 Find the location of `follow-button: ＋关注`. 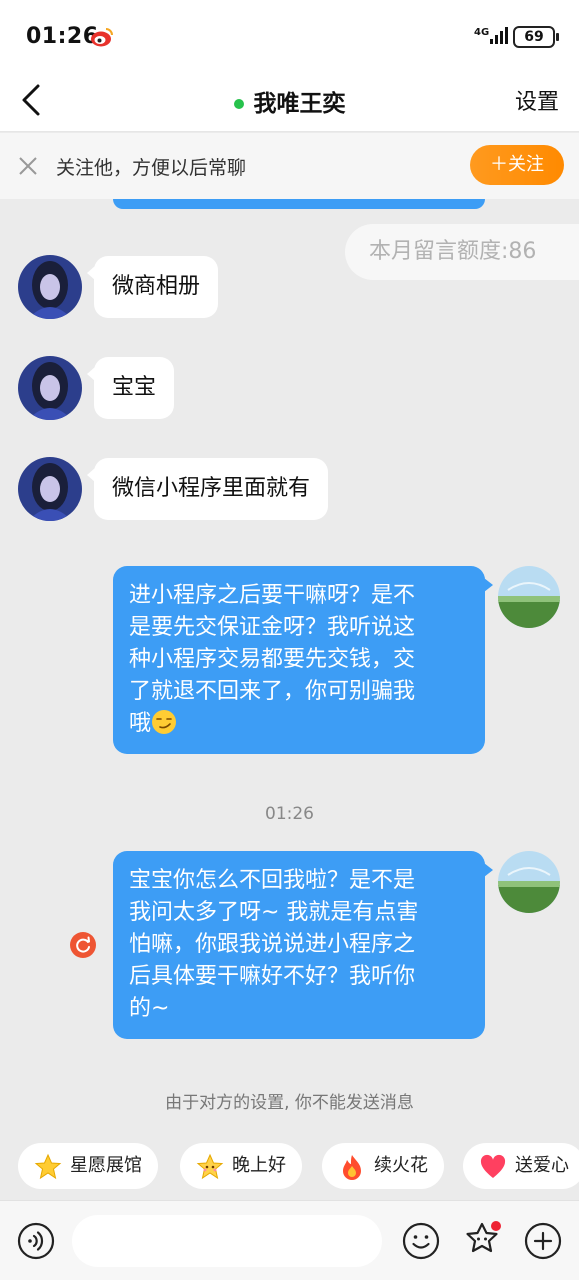

follow-button: ＋关注 is located at coordinates (517, 165).